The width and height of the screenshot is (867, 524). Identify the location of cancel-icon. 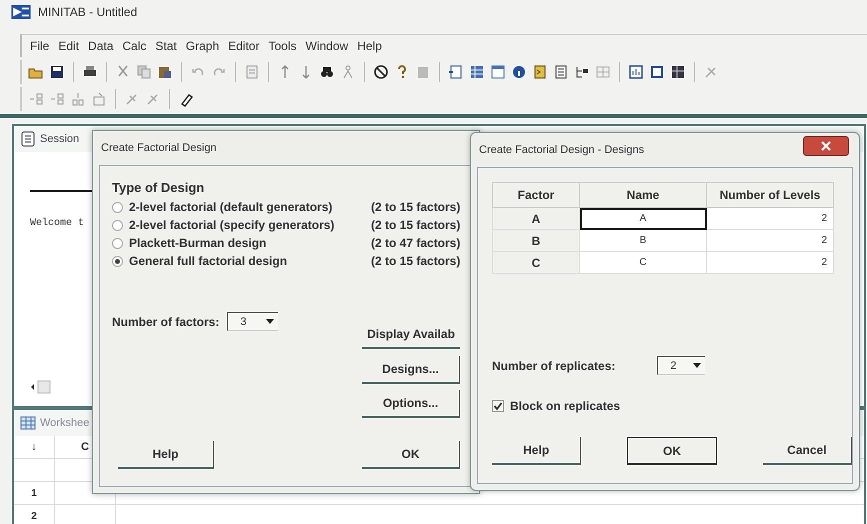
(381, 72).